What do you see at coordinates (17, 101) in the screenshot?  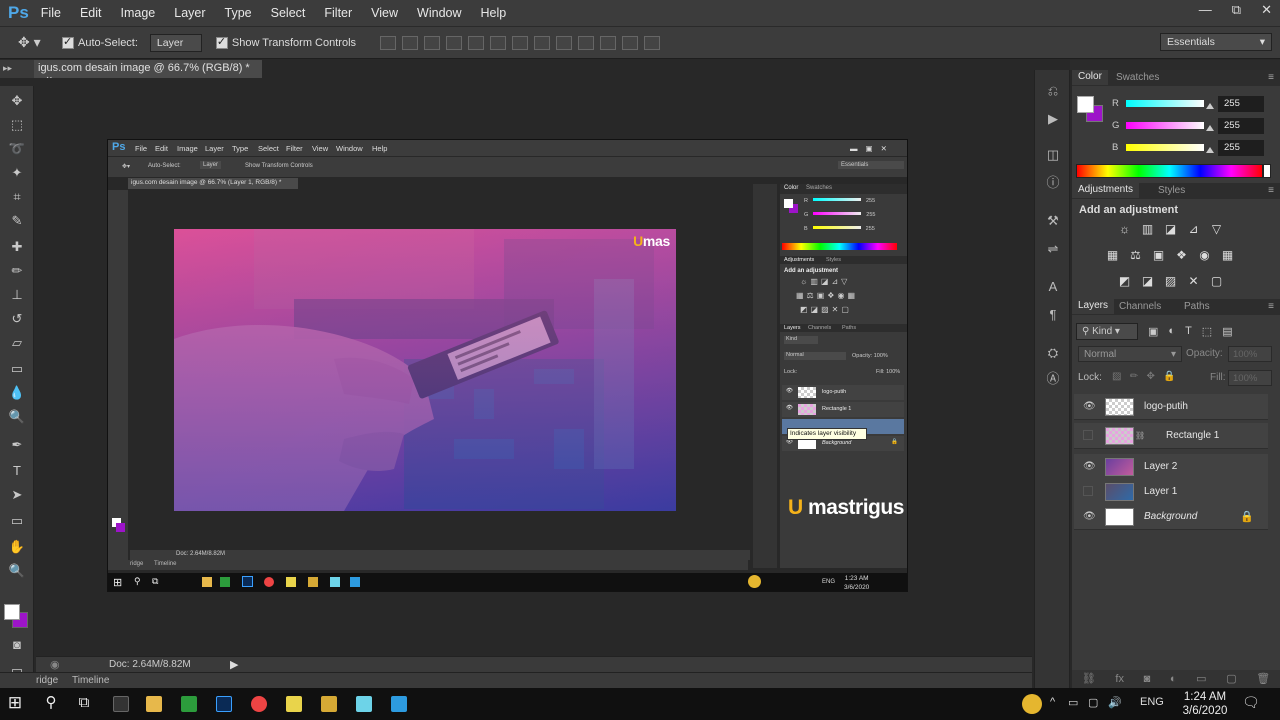 I see `move-tool-icon: ✥` at bounding box center [17, 101].